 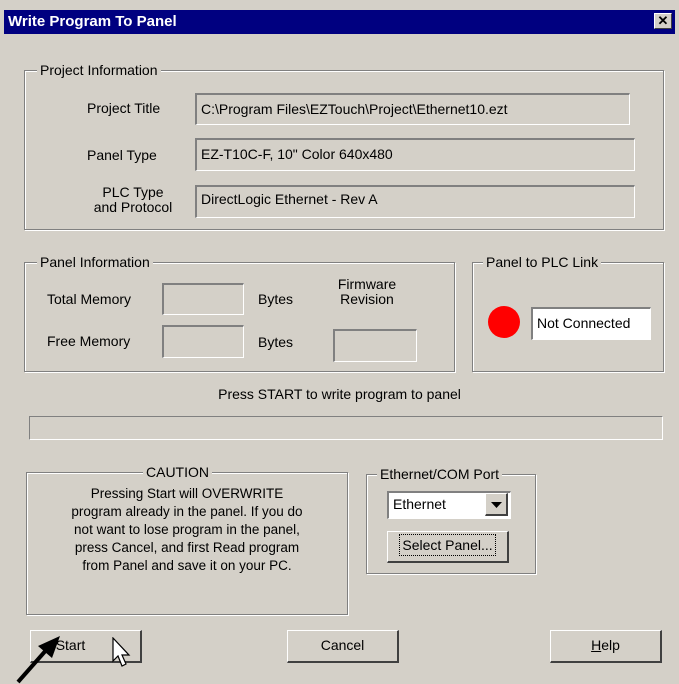 I want to click on plc-type-label-line2: and Protocol, so click(x=133, y=207).